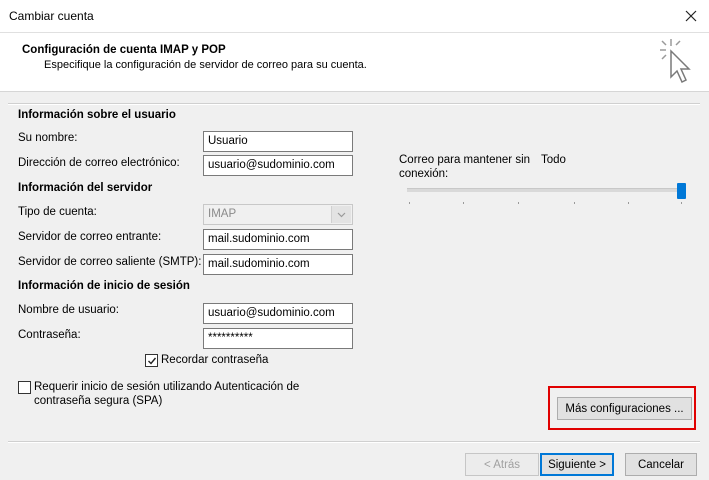  I want to click on offline-slider-thumb, so click(681, 191).